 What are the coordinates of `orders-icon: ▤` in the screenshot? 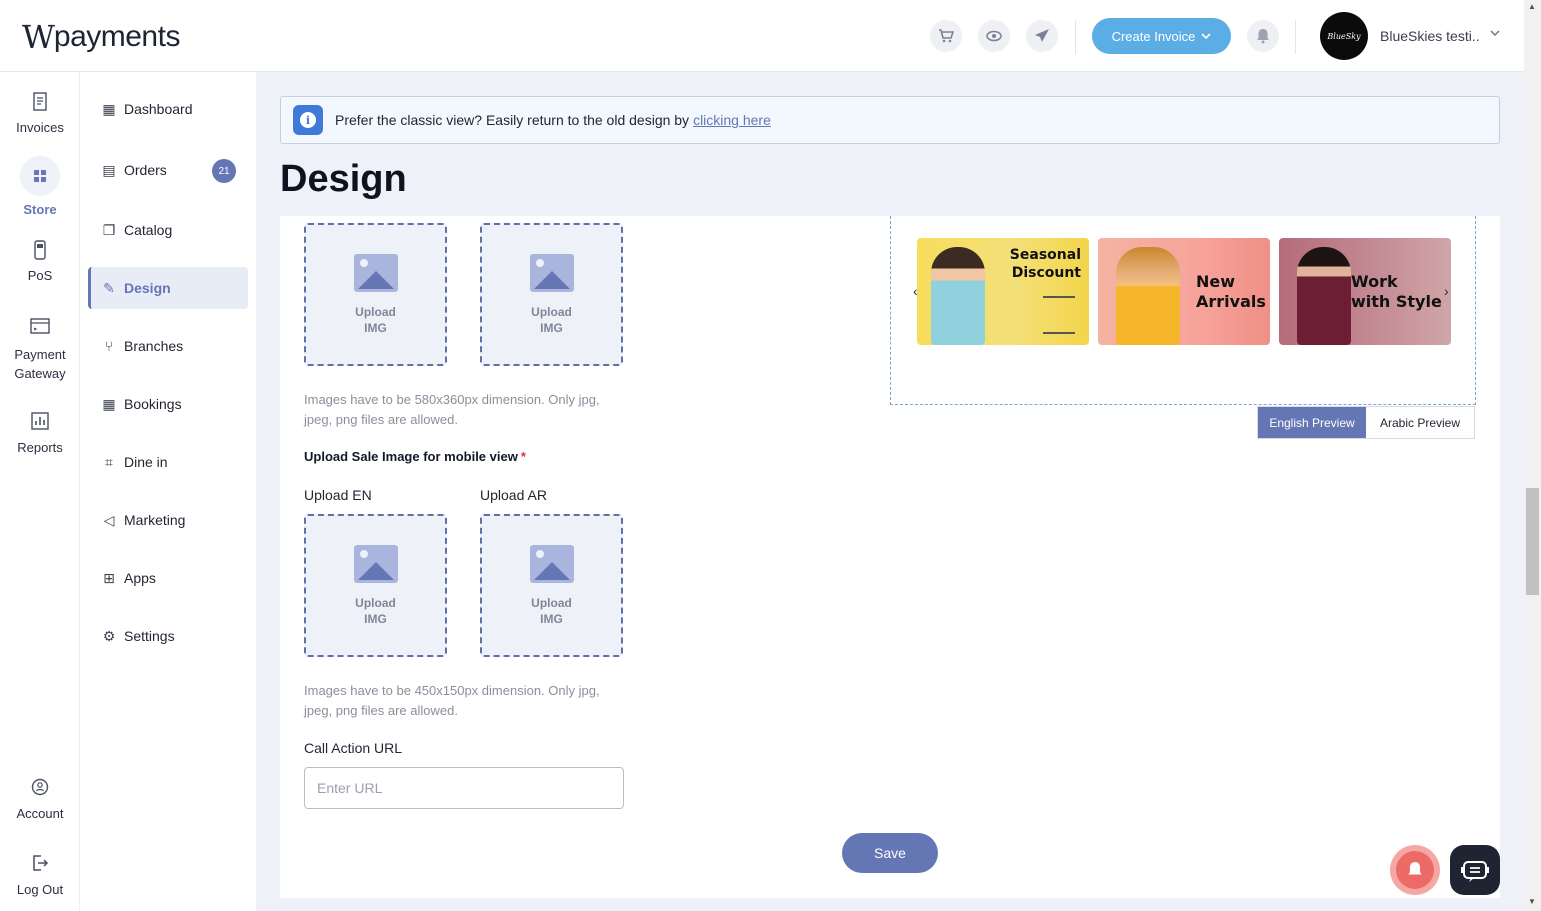 It's located at (109, 169).